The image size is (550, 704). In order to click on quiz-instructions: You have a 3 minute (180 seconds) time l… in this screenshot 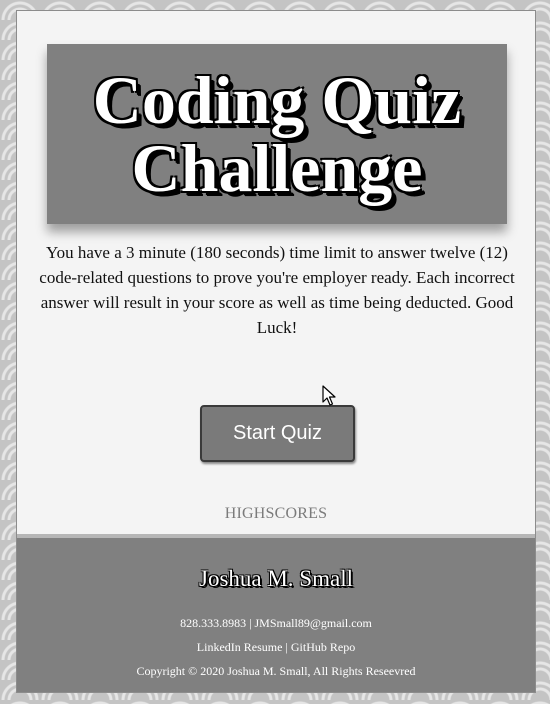, I will do `click(277, 290)`.